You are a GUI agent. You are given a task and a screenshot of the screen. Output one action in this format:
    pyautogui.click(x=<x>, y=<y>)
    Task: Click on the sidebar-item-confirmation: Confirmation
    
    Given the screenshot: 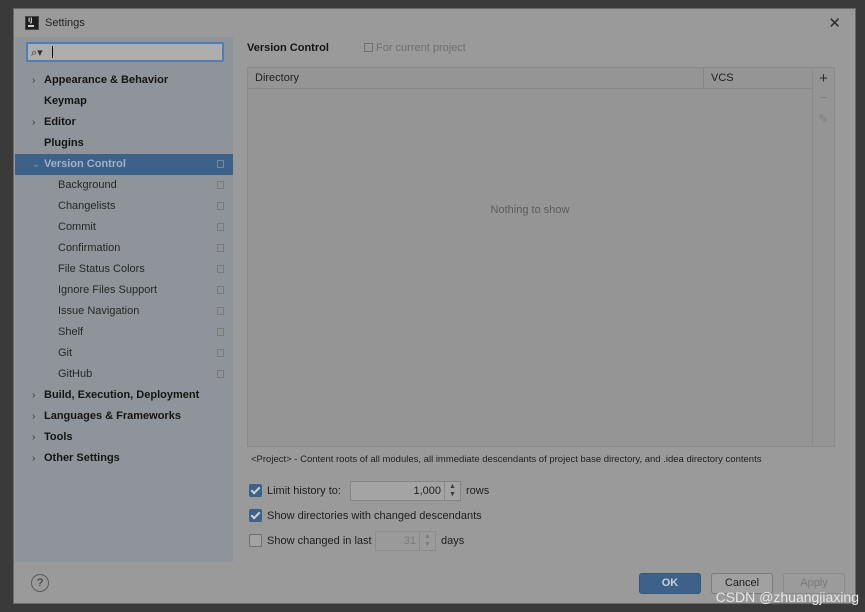 What is the action you would take?
    pyautogui.click(x=124, y=248)
    